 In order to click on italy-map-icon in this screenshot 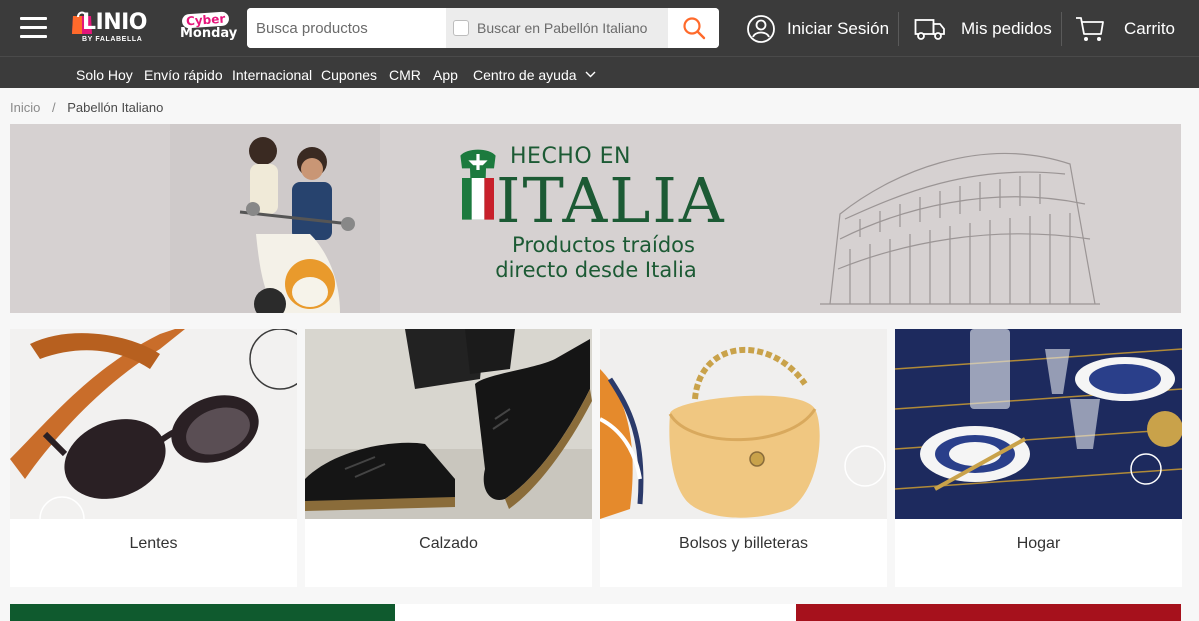, I will do `click(478, 184)`.